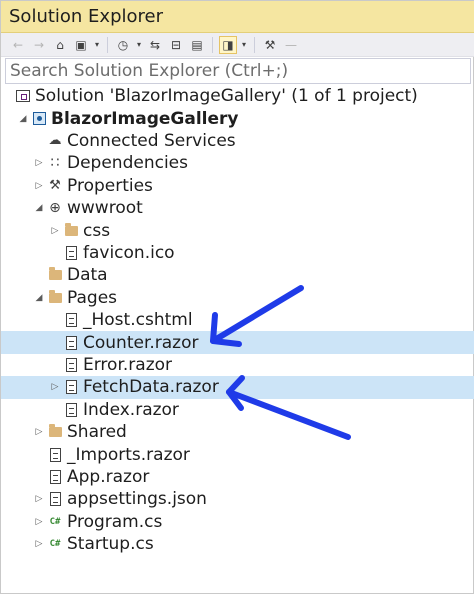 This screenshot has height=594, width=474. I want to click on tree-item-label: Program.cs, so click(115, 521).